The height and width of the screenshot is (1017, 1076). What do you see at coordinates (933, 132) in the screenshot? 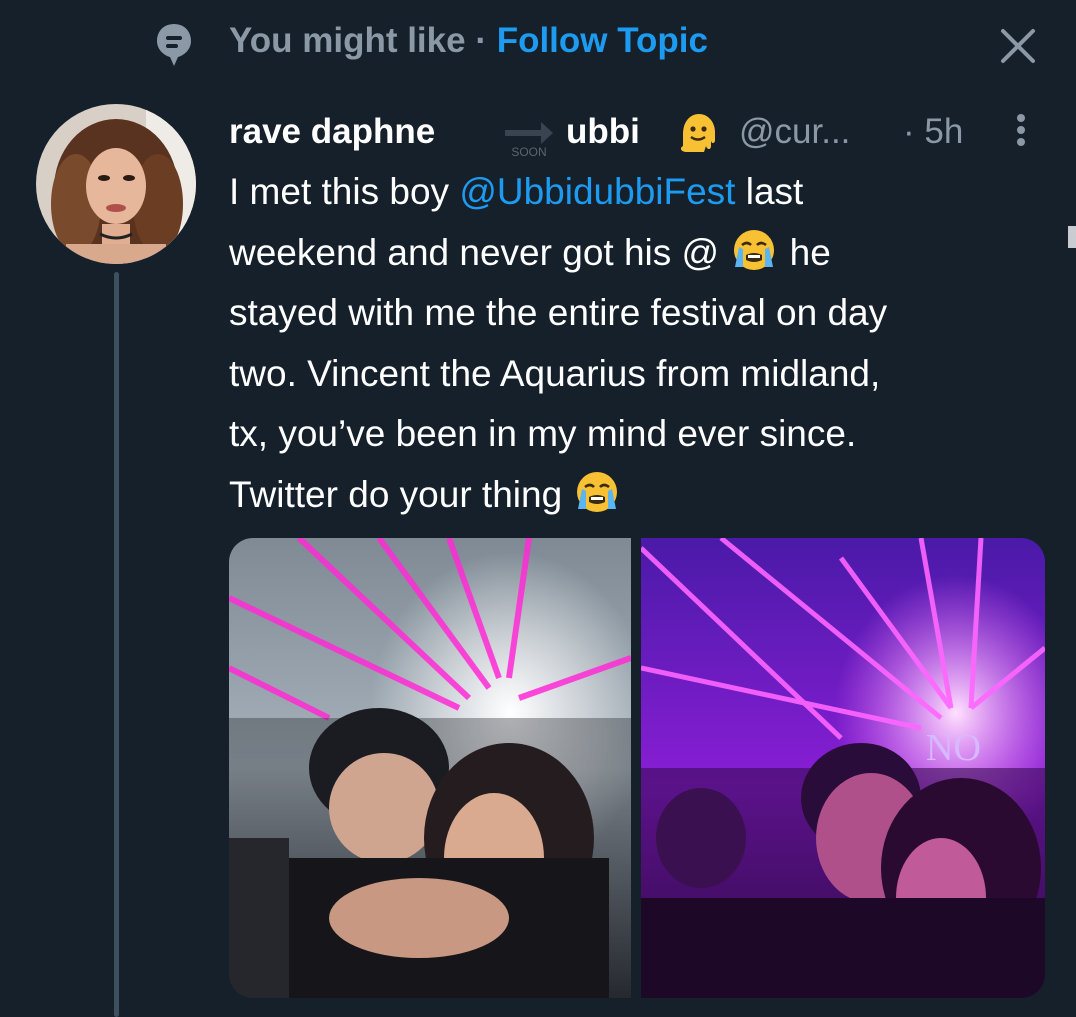
I see `timestamp: · 5h` at bounding box center [933, 132].